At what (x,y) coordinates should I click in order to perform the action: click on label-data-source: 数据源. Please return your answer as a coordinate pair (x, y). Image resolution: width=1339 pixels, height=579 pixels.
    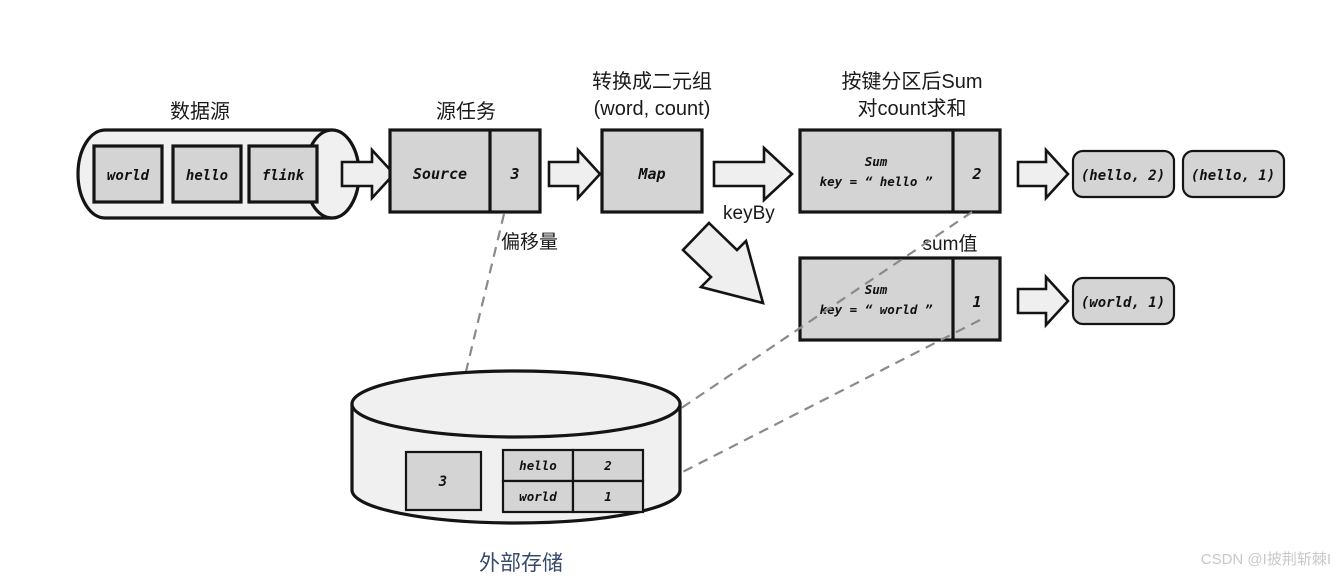
    Looking at the image, I should click on (200, 111).